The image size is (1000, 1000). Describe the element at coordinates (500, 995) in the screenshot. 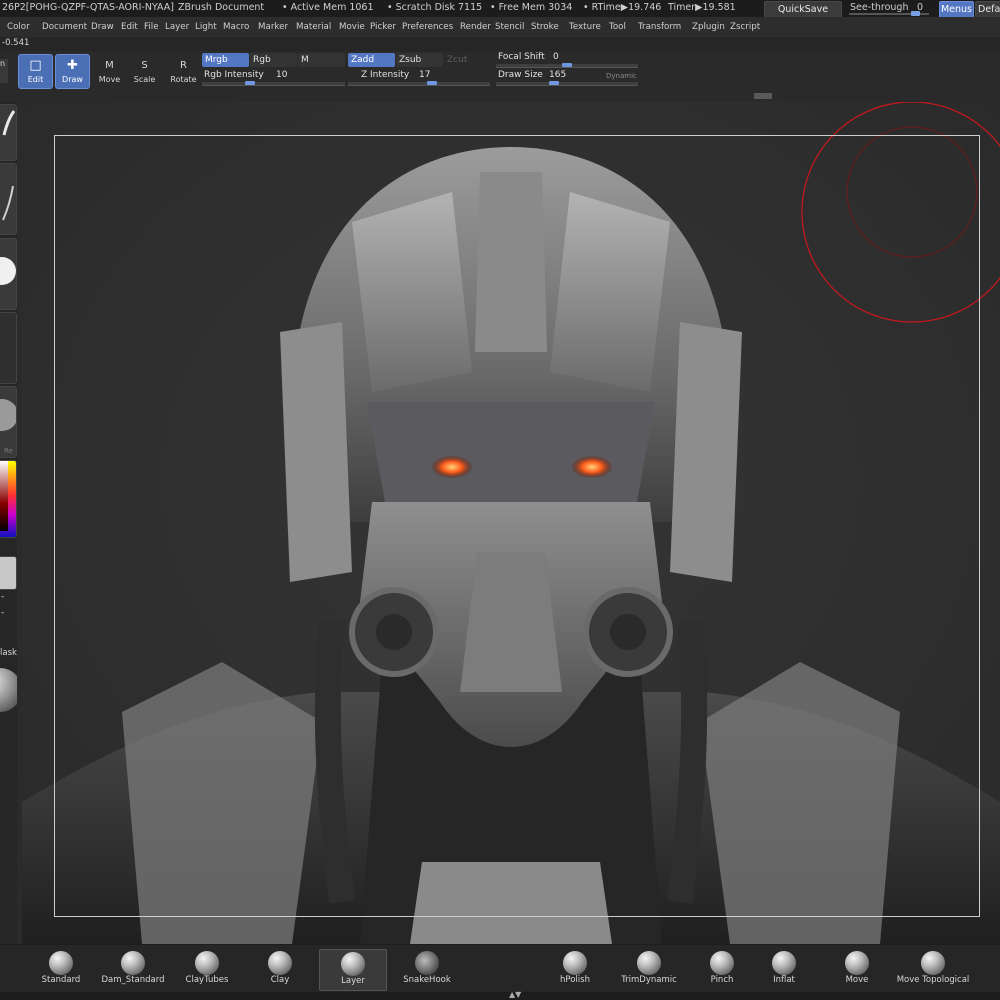

I see `bottom-tray-handle: ▲▼` at that location.